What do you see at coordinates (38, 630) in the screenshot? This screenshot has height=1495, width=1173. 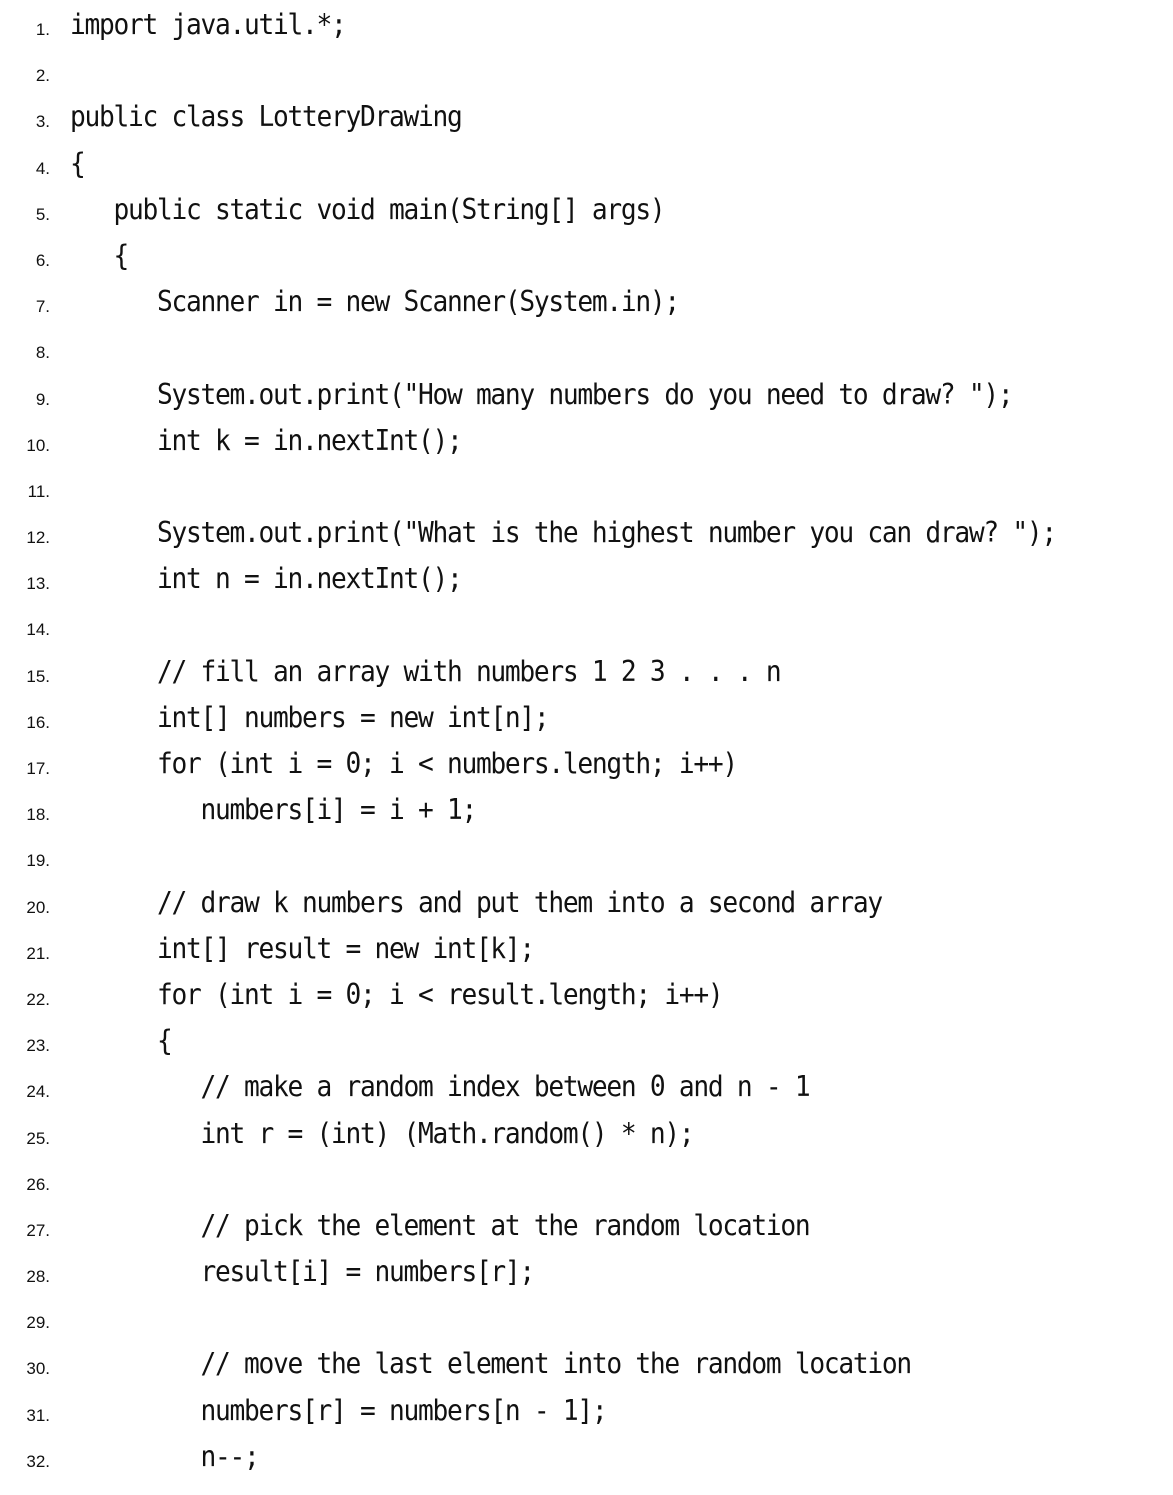 I see `line-number: 14.` at bounding box center [38, 630].